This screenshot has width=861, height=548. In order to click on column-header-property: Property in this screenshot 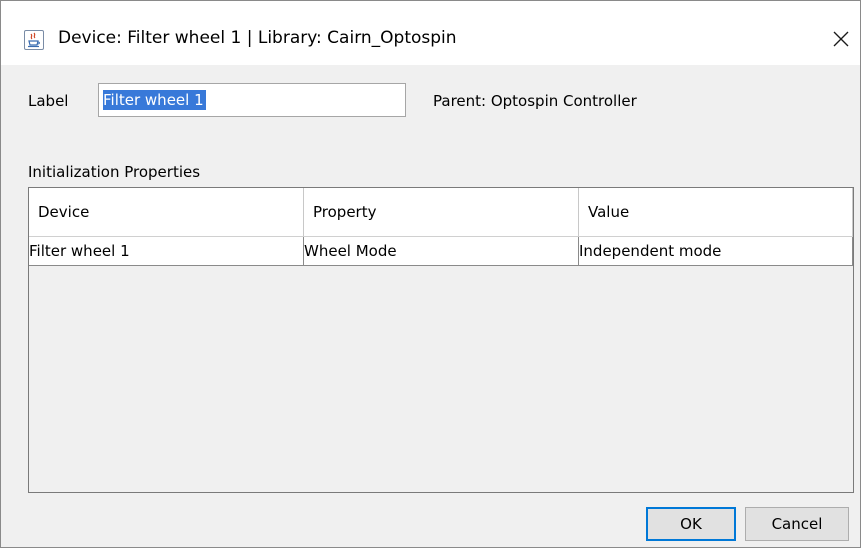, I will do `click(441, 212)`.